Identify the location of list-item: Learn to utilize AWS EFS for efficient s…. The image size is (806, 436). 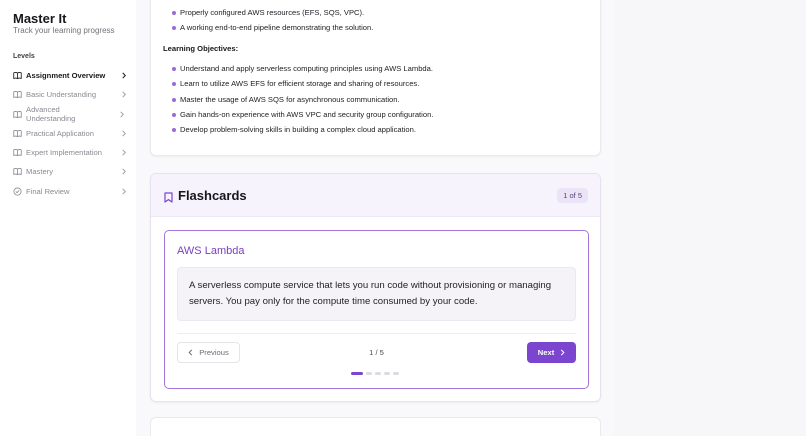
(295, 83).